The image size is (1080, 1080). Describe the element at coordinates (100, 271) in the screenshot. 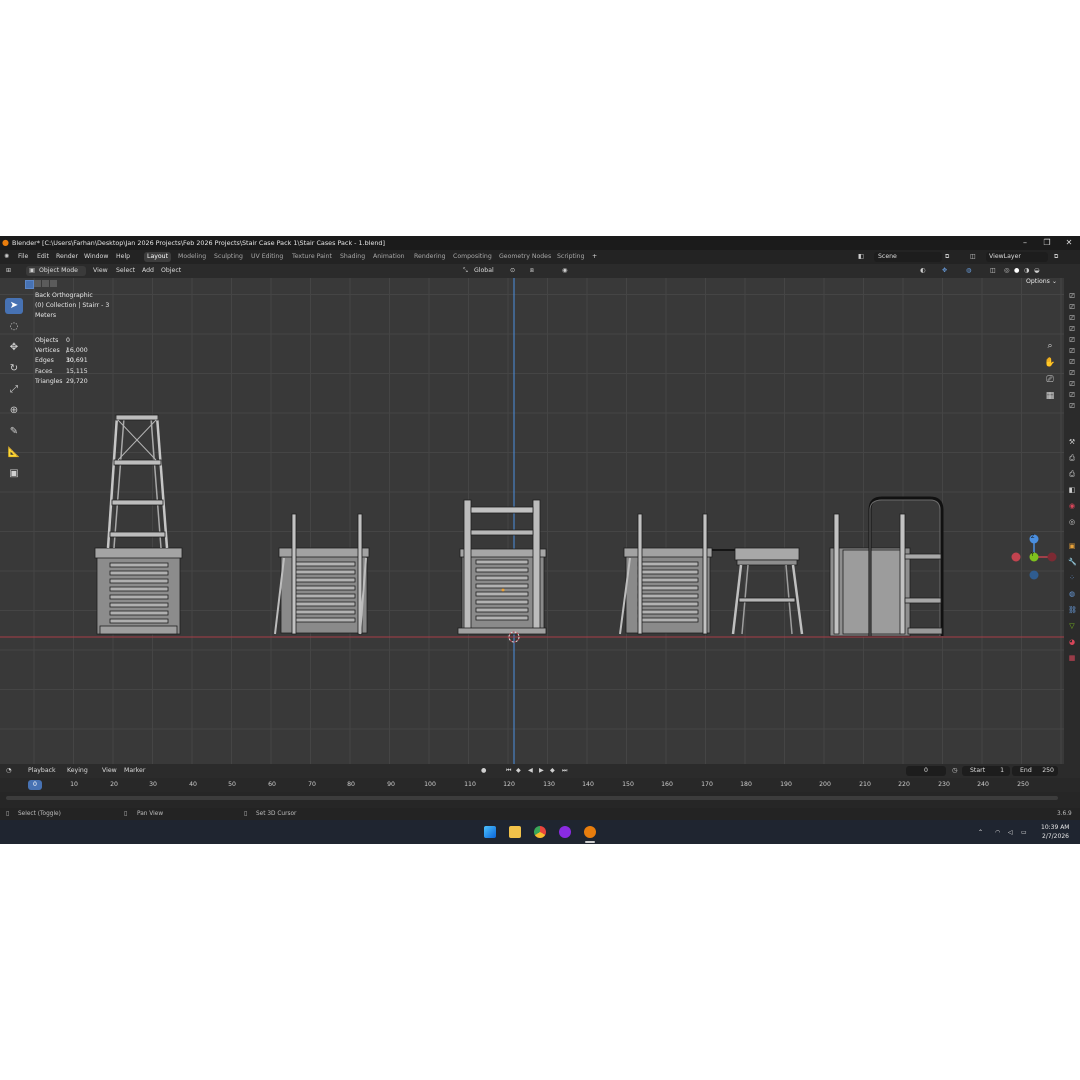

I see `menu-view: View` at that location.